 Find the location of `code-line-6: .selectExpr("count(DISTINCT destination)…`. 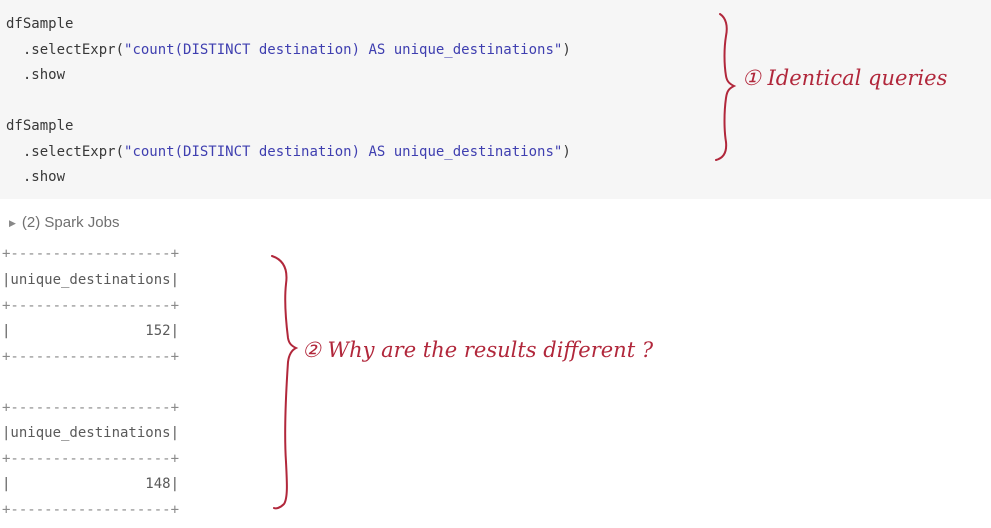

code-line-6: .selectExpr("count(DISTINCT destination)… is located at coordinates (288, 152).